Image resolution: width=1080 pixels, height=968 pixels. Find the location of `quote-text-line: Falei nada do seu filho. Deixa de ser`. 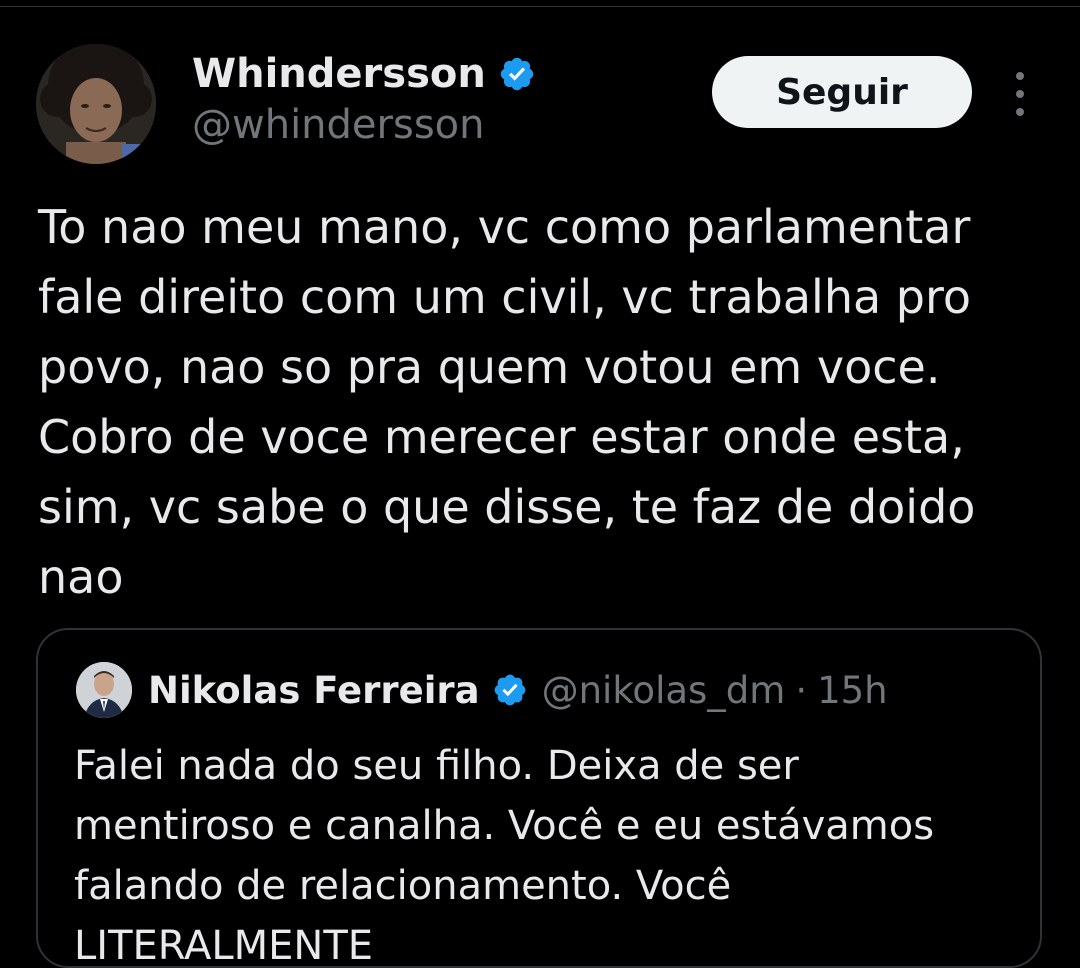

quote-text-line: Falei nada do seu filho. Deixa de ser is located at coordinates (436, 766).